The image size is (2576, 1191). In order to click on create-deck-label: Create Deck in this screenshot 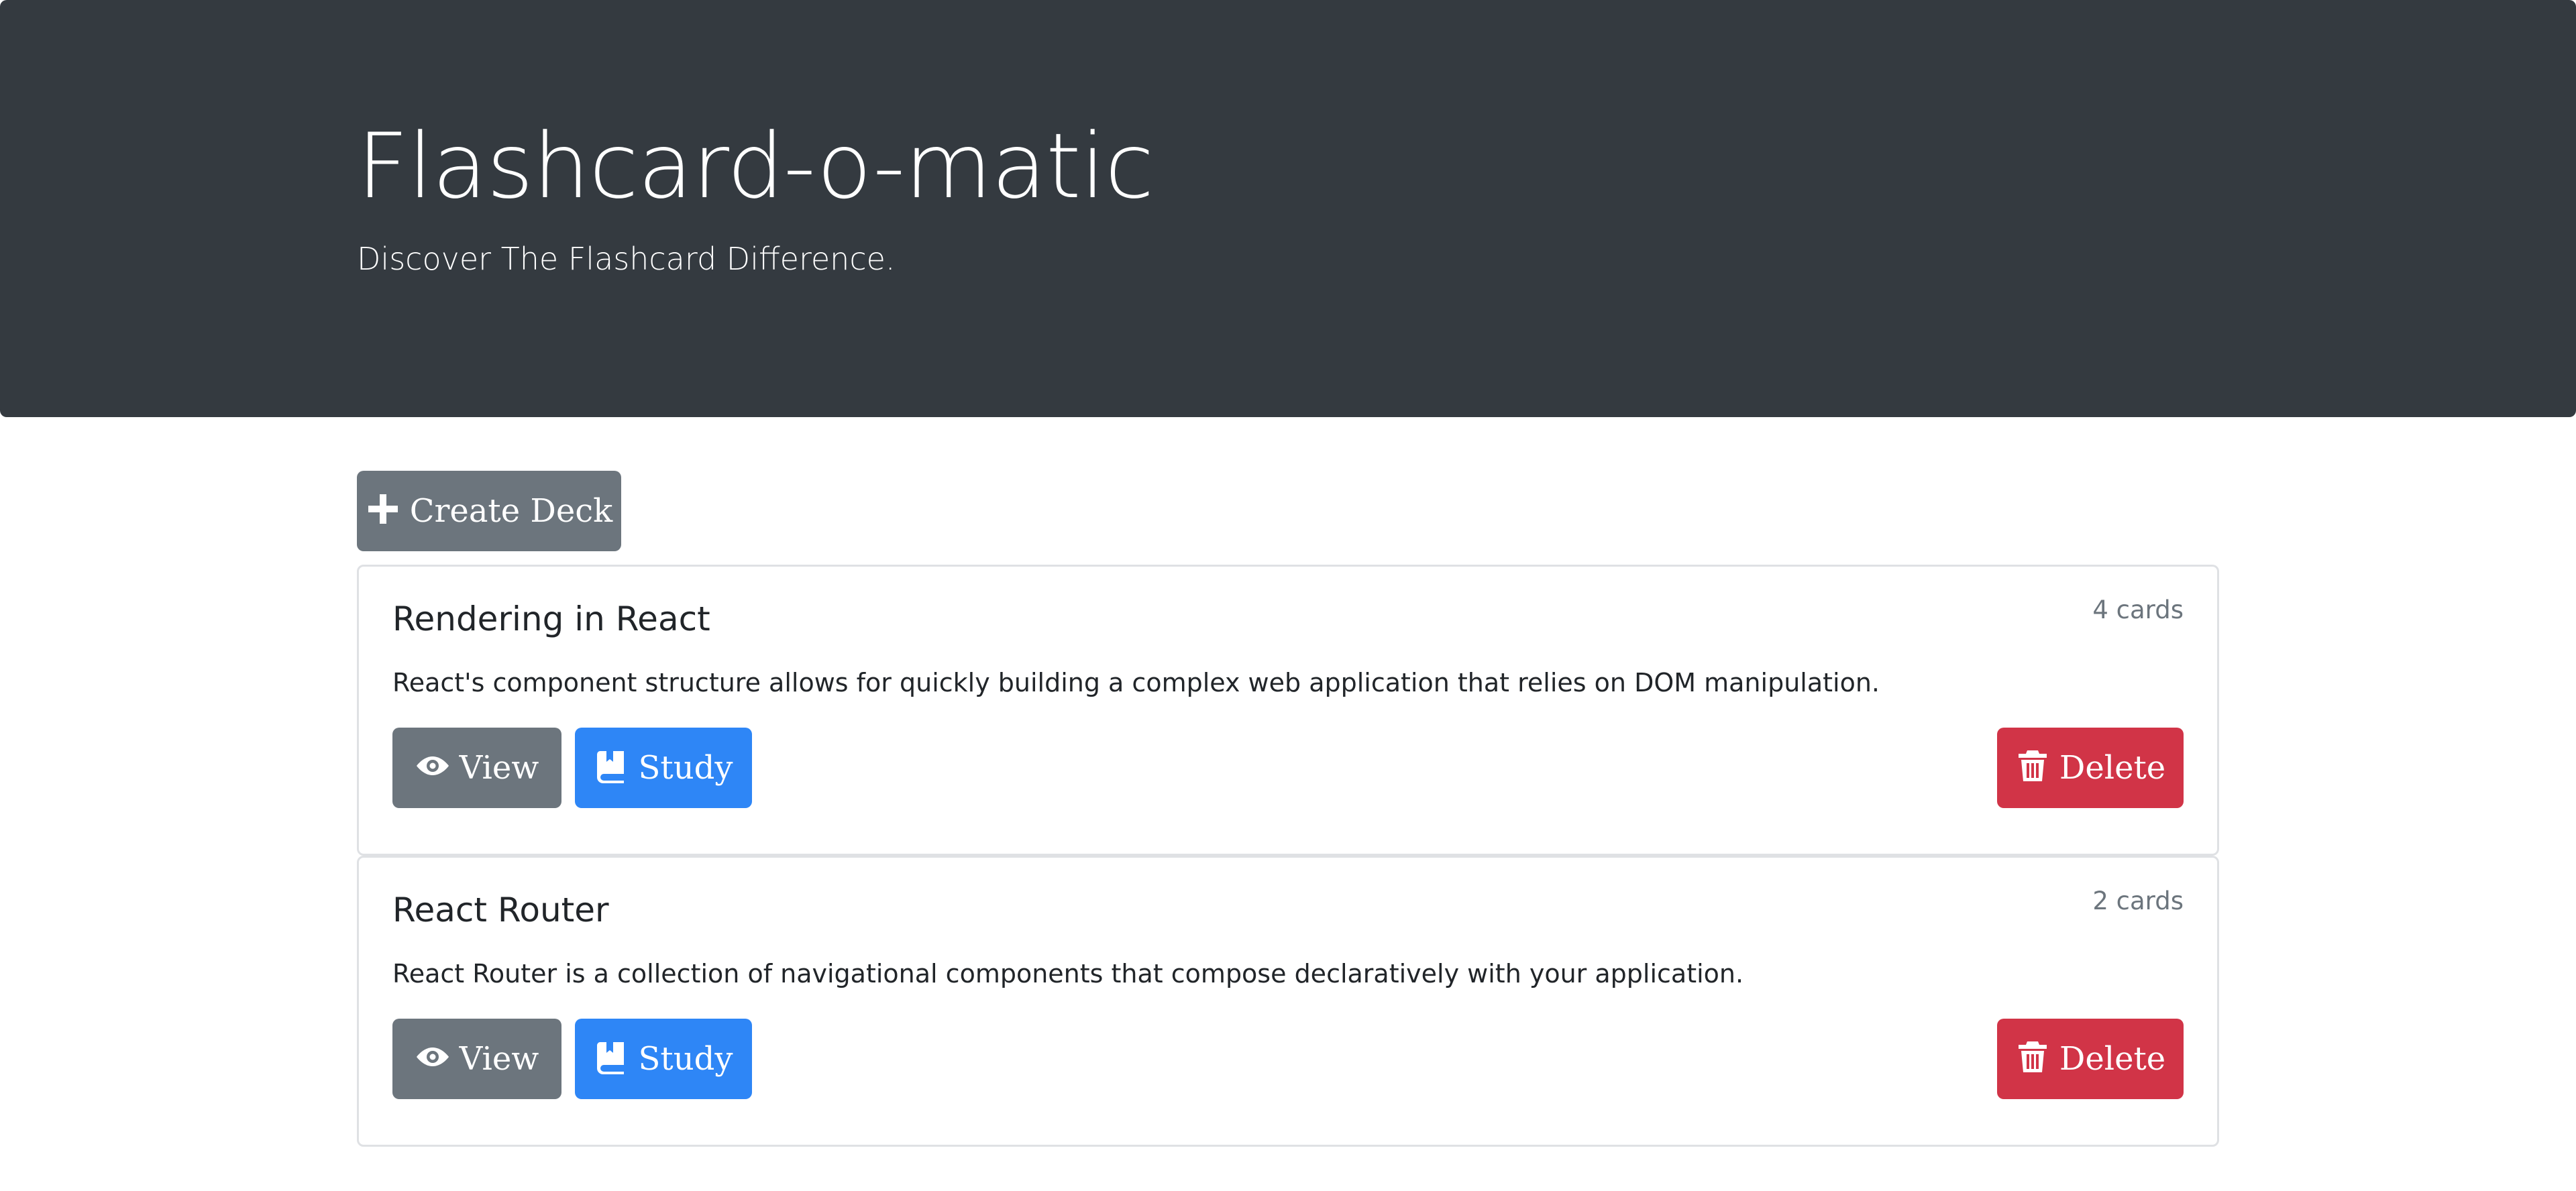, I will do `click(511, 511)`.